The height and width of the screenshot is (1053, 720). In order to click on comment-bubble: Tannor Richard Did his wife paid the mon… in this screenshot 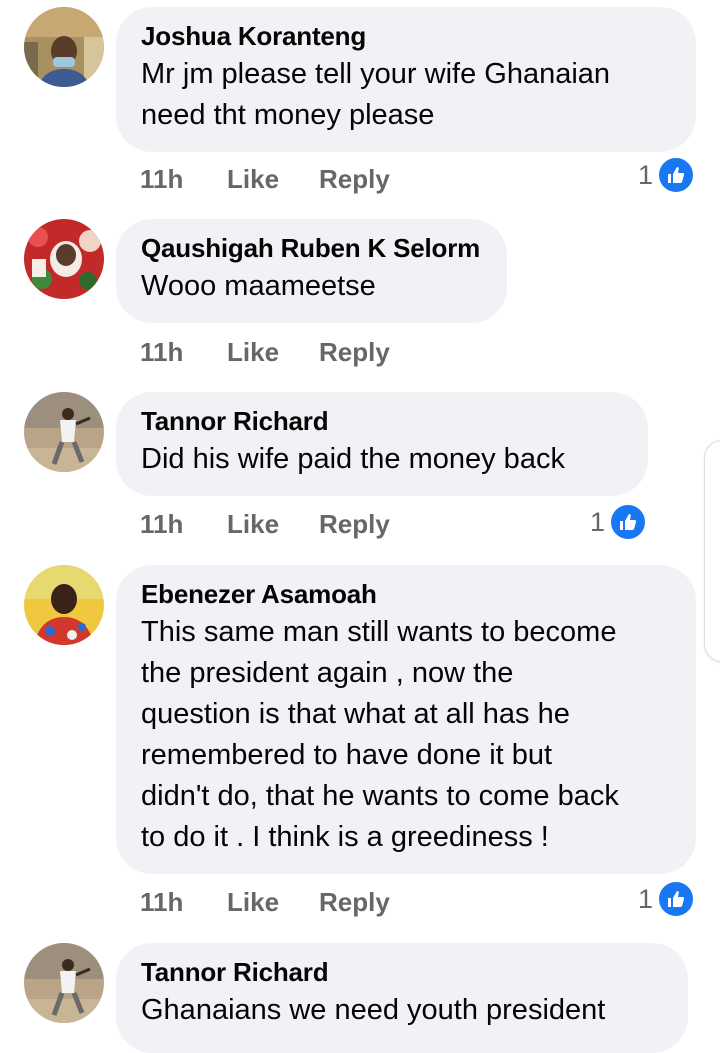, I will do `click(382, 444)`.